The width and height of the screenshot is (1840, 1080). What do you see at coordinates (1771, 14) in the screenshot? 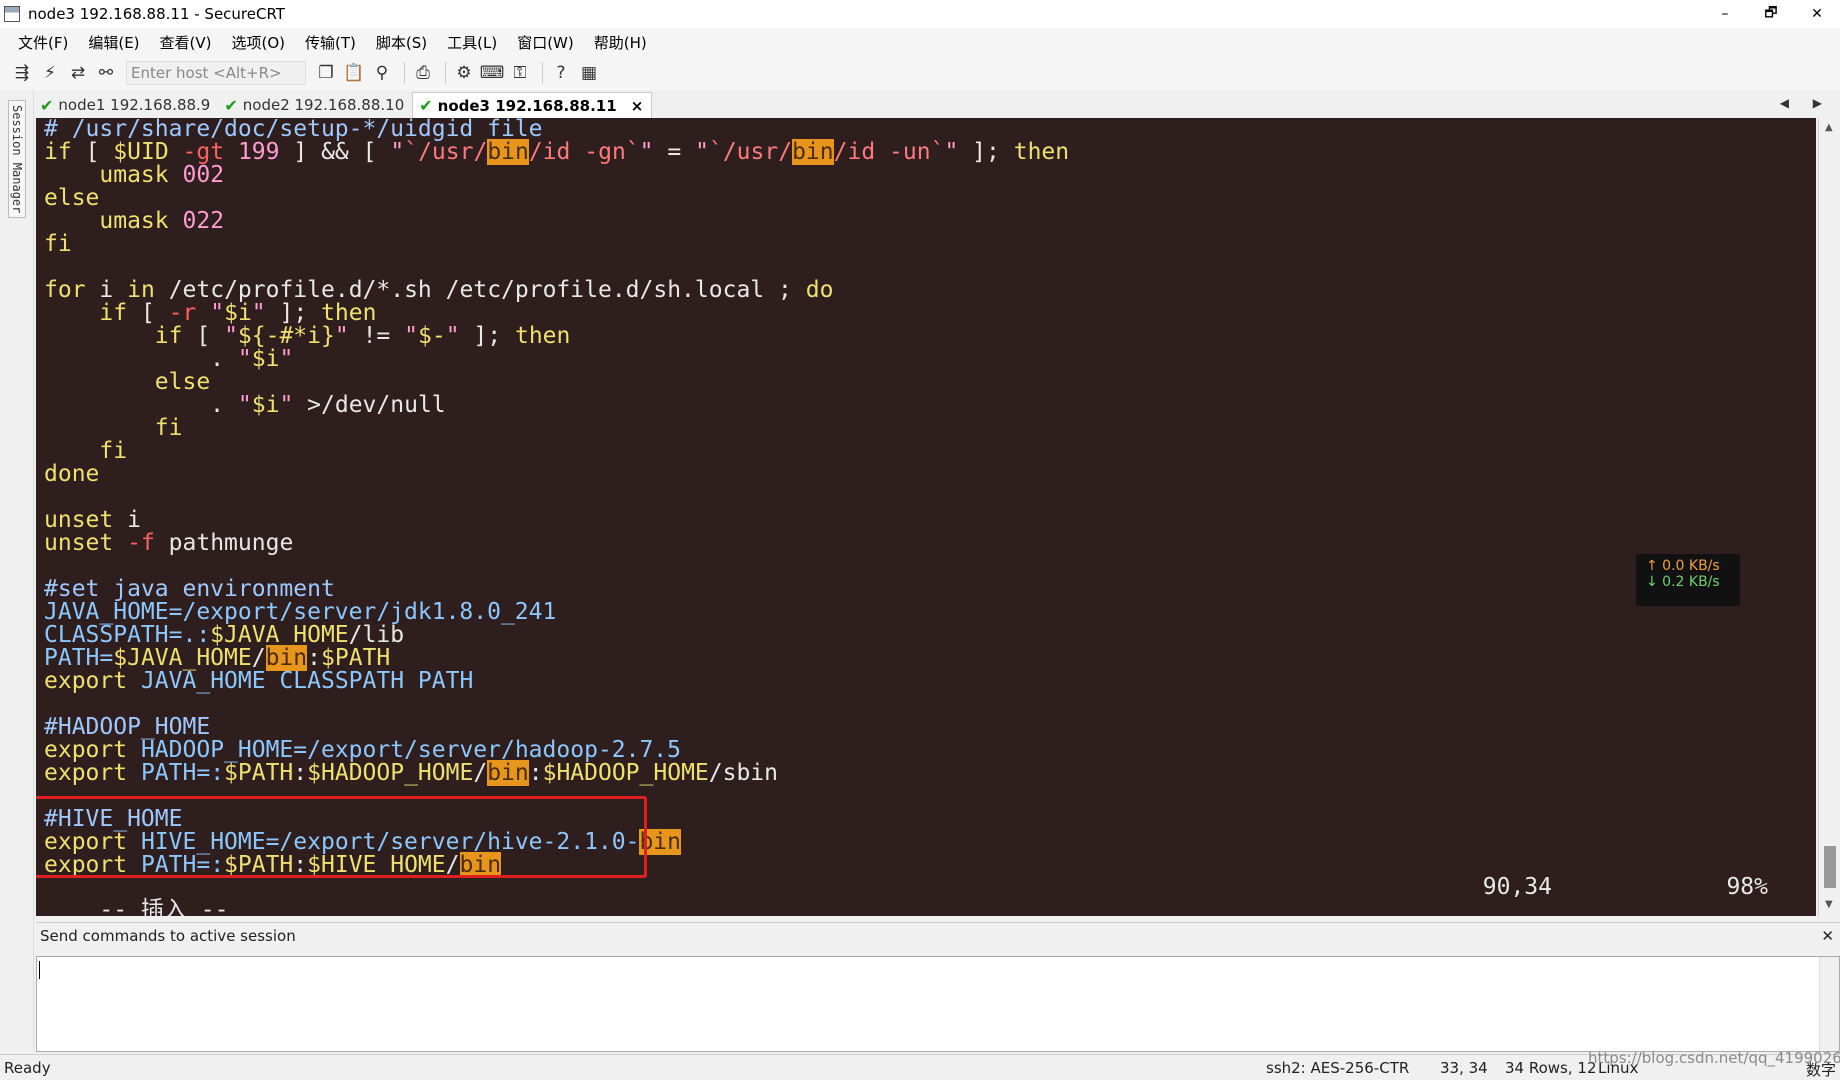
I see `maximize-button: 🗗` at bounding box center [1771, 14].